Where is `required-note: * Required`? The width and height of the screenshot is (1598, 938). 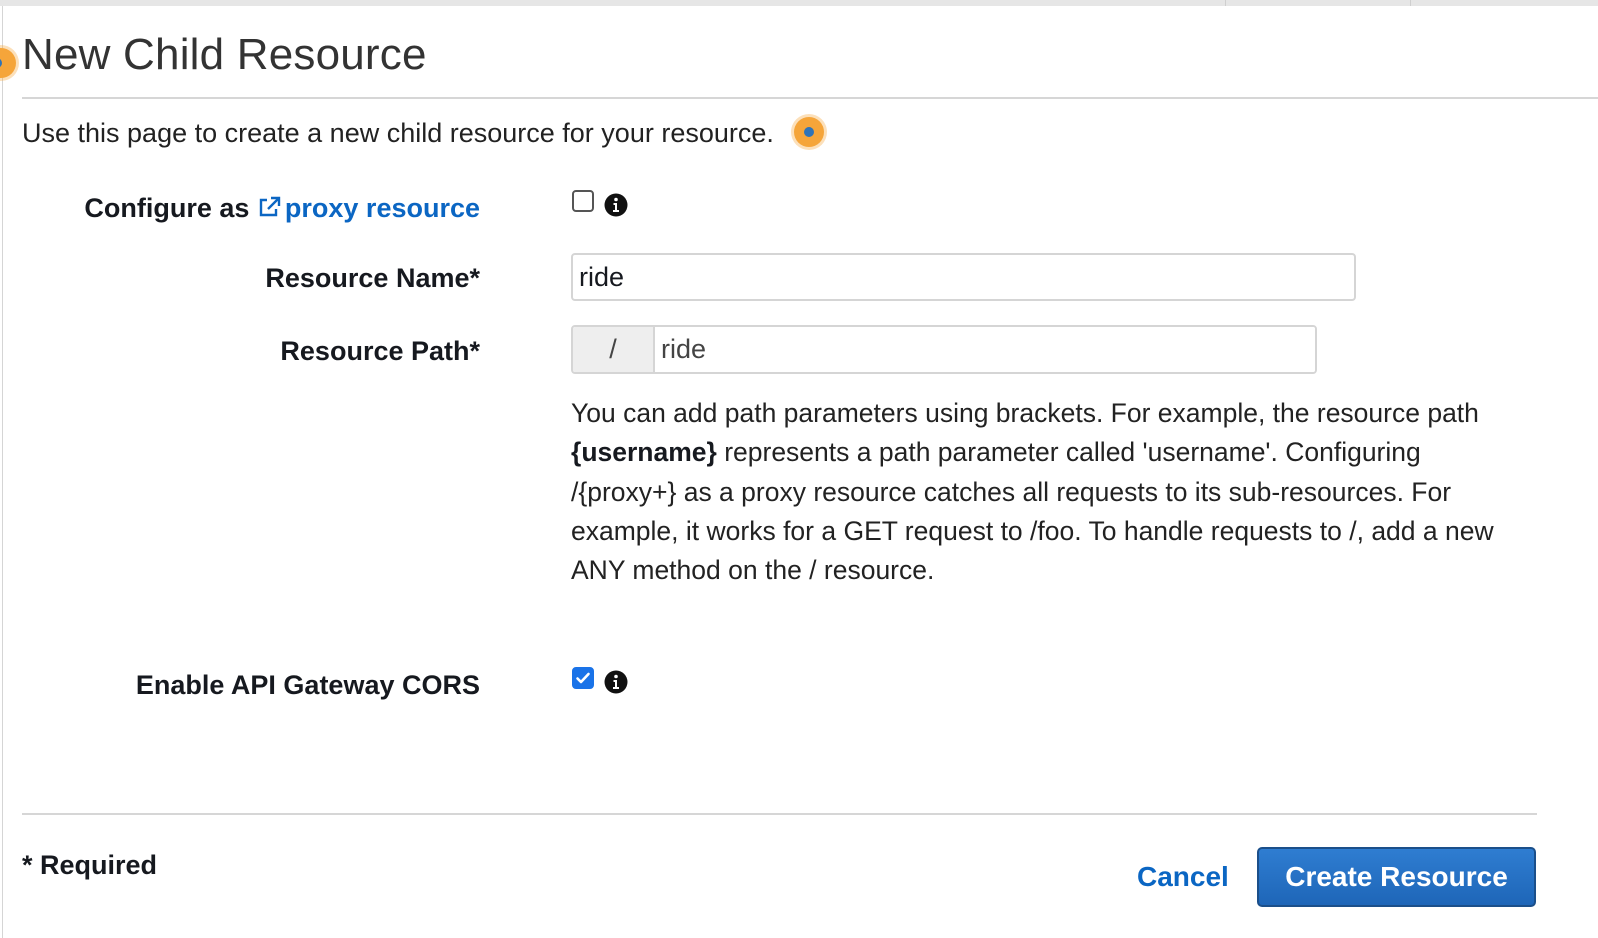 required-note: * Required is located at coordinates (90, 865).